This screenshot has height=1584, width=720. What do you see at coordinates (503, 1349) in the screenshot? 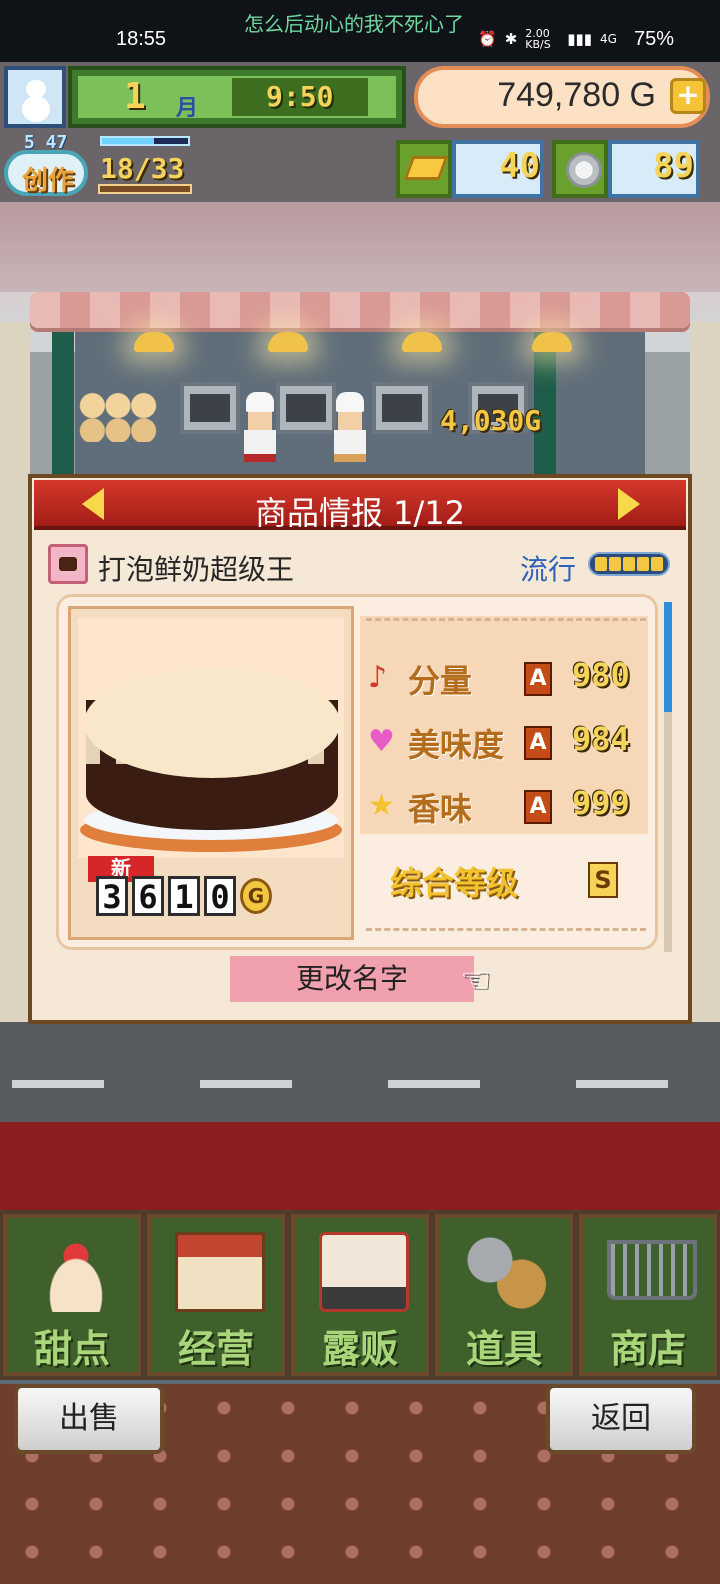
I see `menu-label: 道具` at bounding box center [503, 1349].